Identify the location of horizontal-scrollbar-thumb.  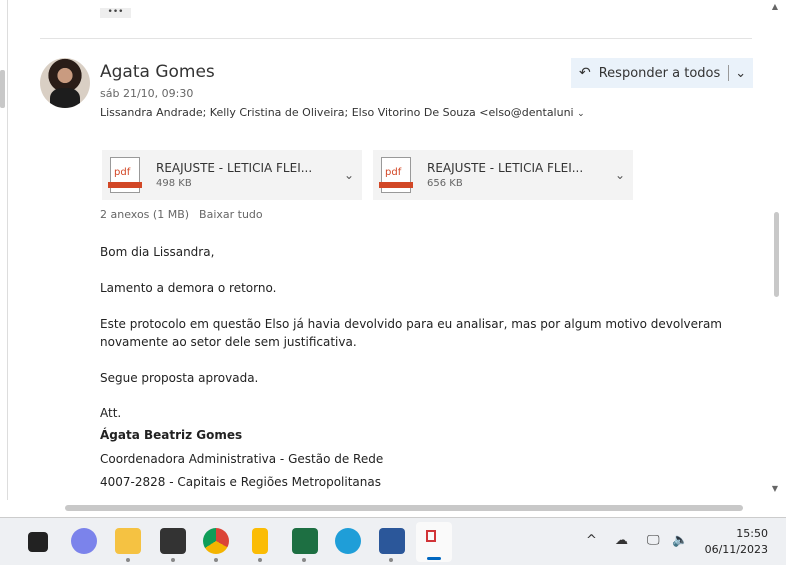
(404, 508).